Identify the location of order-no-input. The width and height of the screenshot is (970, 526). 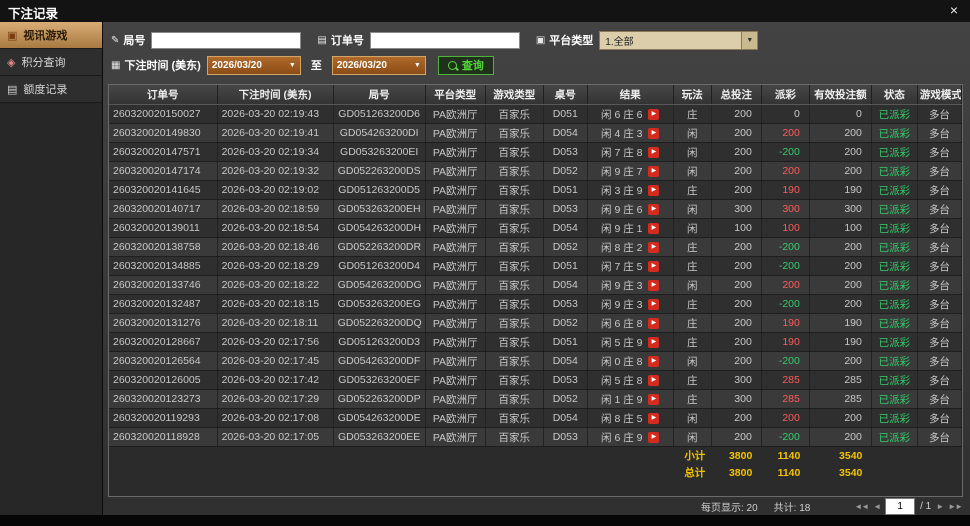
(444, 40).